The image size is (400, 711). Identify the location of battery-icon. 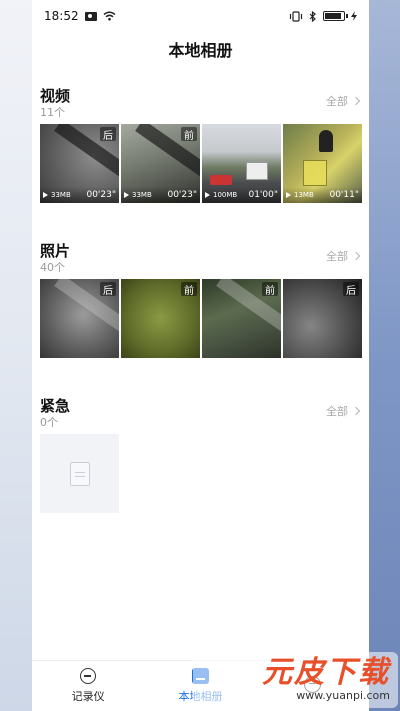
(335, 16).